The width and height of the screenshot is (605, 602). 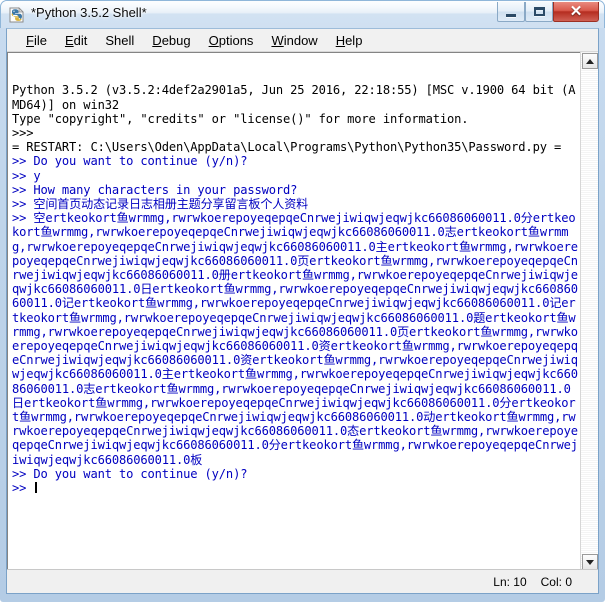 I want to click on menu-item-options: Options, so click(x=231, y=40).